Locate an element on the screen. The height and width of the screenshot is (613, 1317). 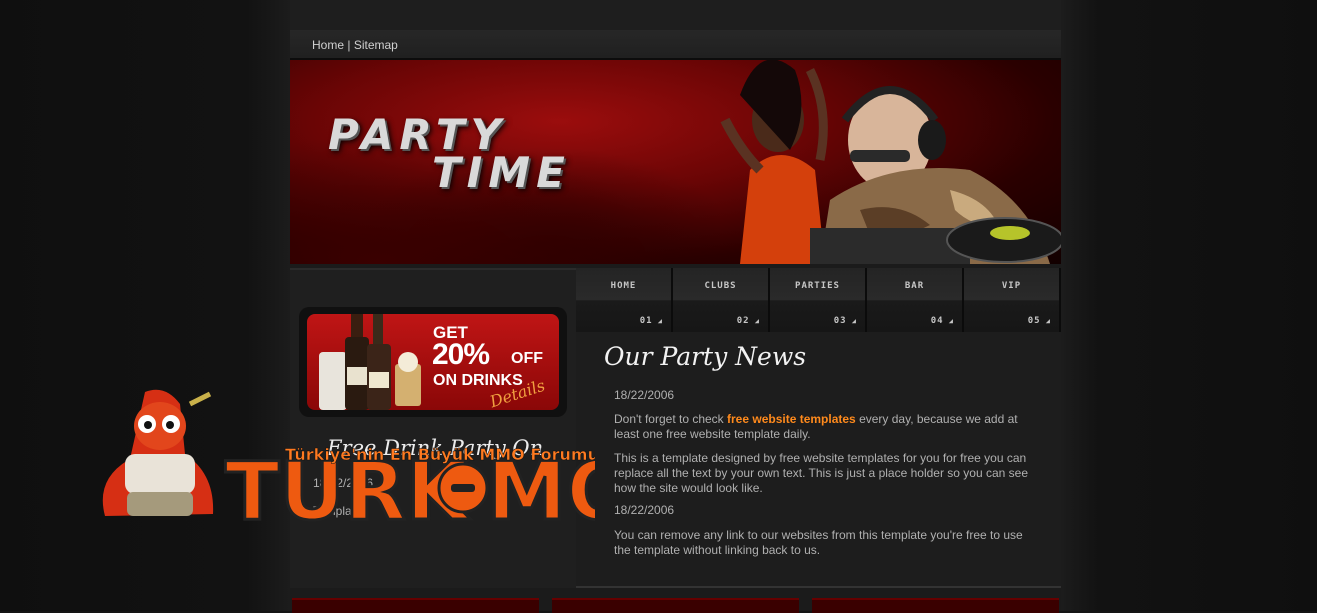
nav-label: CLUBS is located at coordinates (720, 286).